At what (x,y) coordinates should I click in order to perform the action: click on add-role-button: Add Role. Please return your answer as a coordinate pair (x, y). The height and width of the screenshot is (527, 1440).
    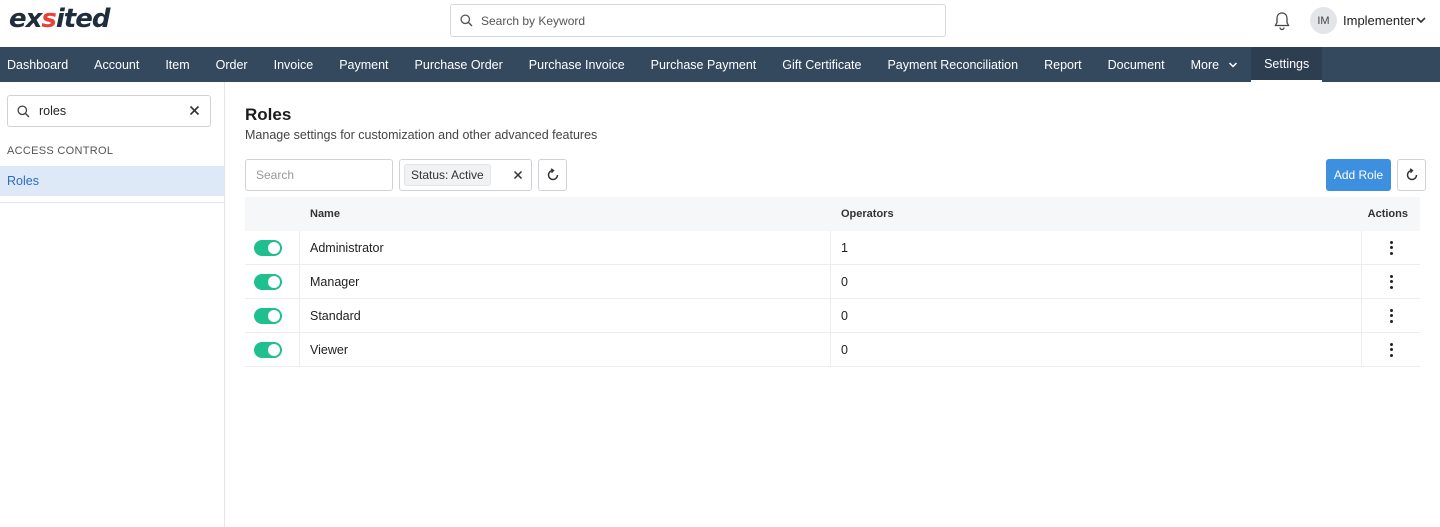
    Looking at the image, I should click on (1358, 175).